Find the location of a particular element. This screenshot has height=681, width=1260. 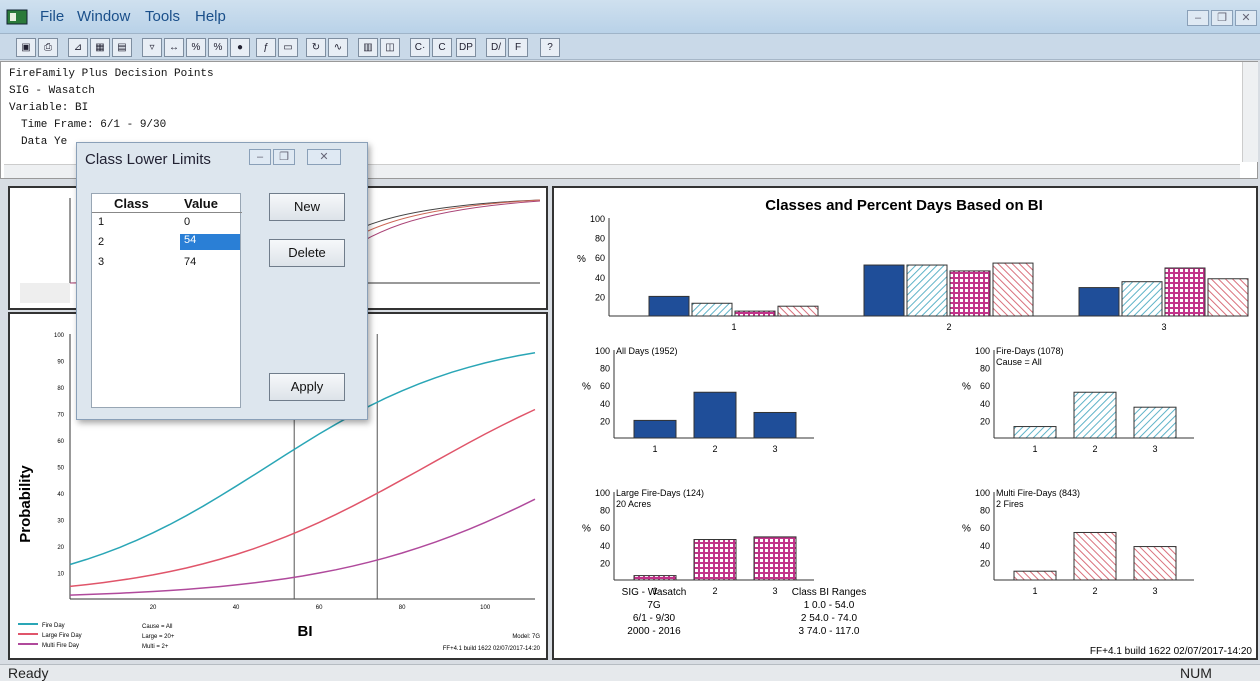

num-lock-indicator: NUM is located at coordinates (1196, 673).